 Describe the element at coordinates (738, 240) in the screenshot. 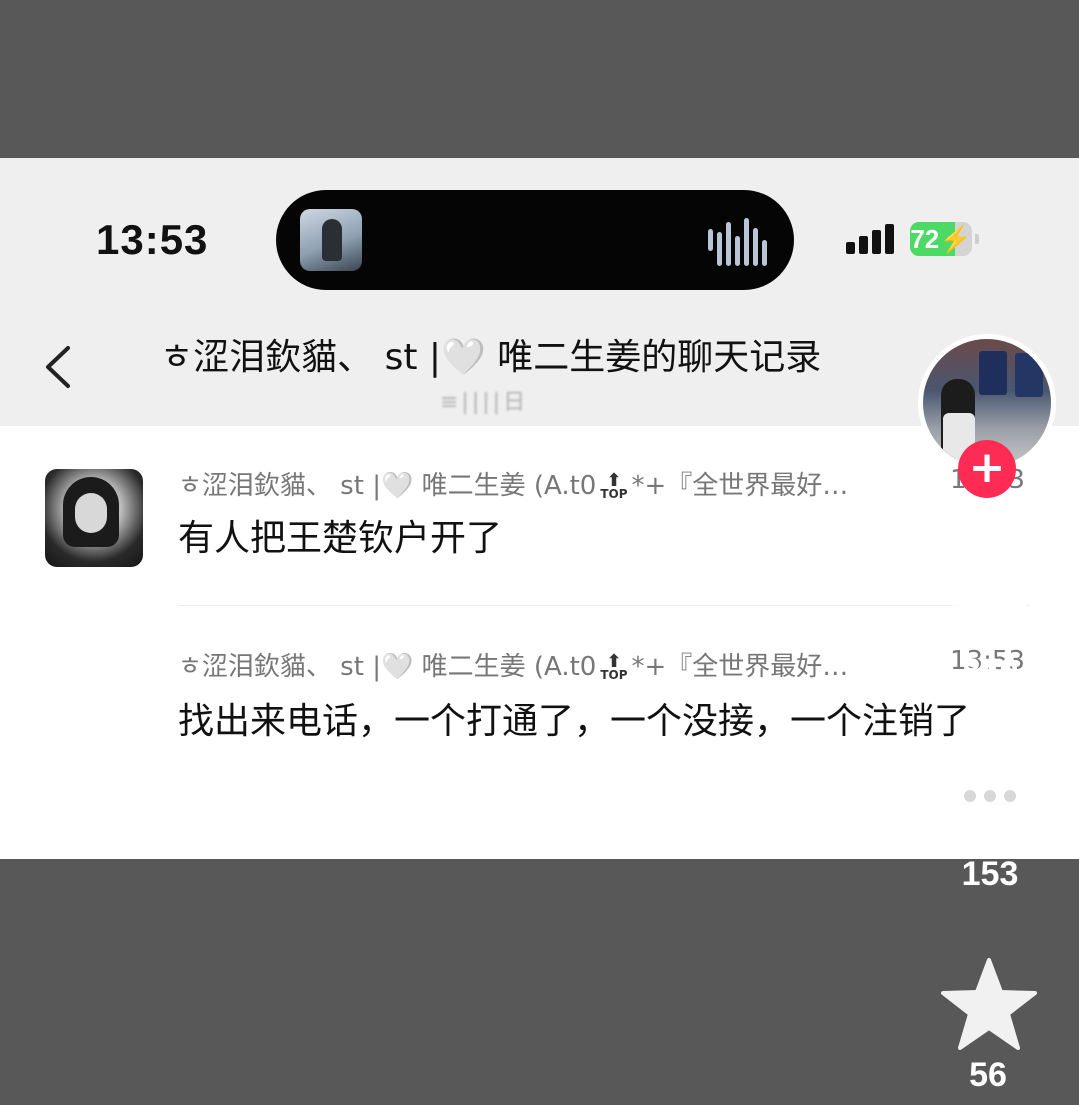

I see `audio-waveform-icon` at that location.